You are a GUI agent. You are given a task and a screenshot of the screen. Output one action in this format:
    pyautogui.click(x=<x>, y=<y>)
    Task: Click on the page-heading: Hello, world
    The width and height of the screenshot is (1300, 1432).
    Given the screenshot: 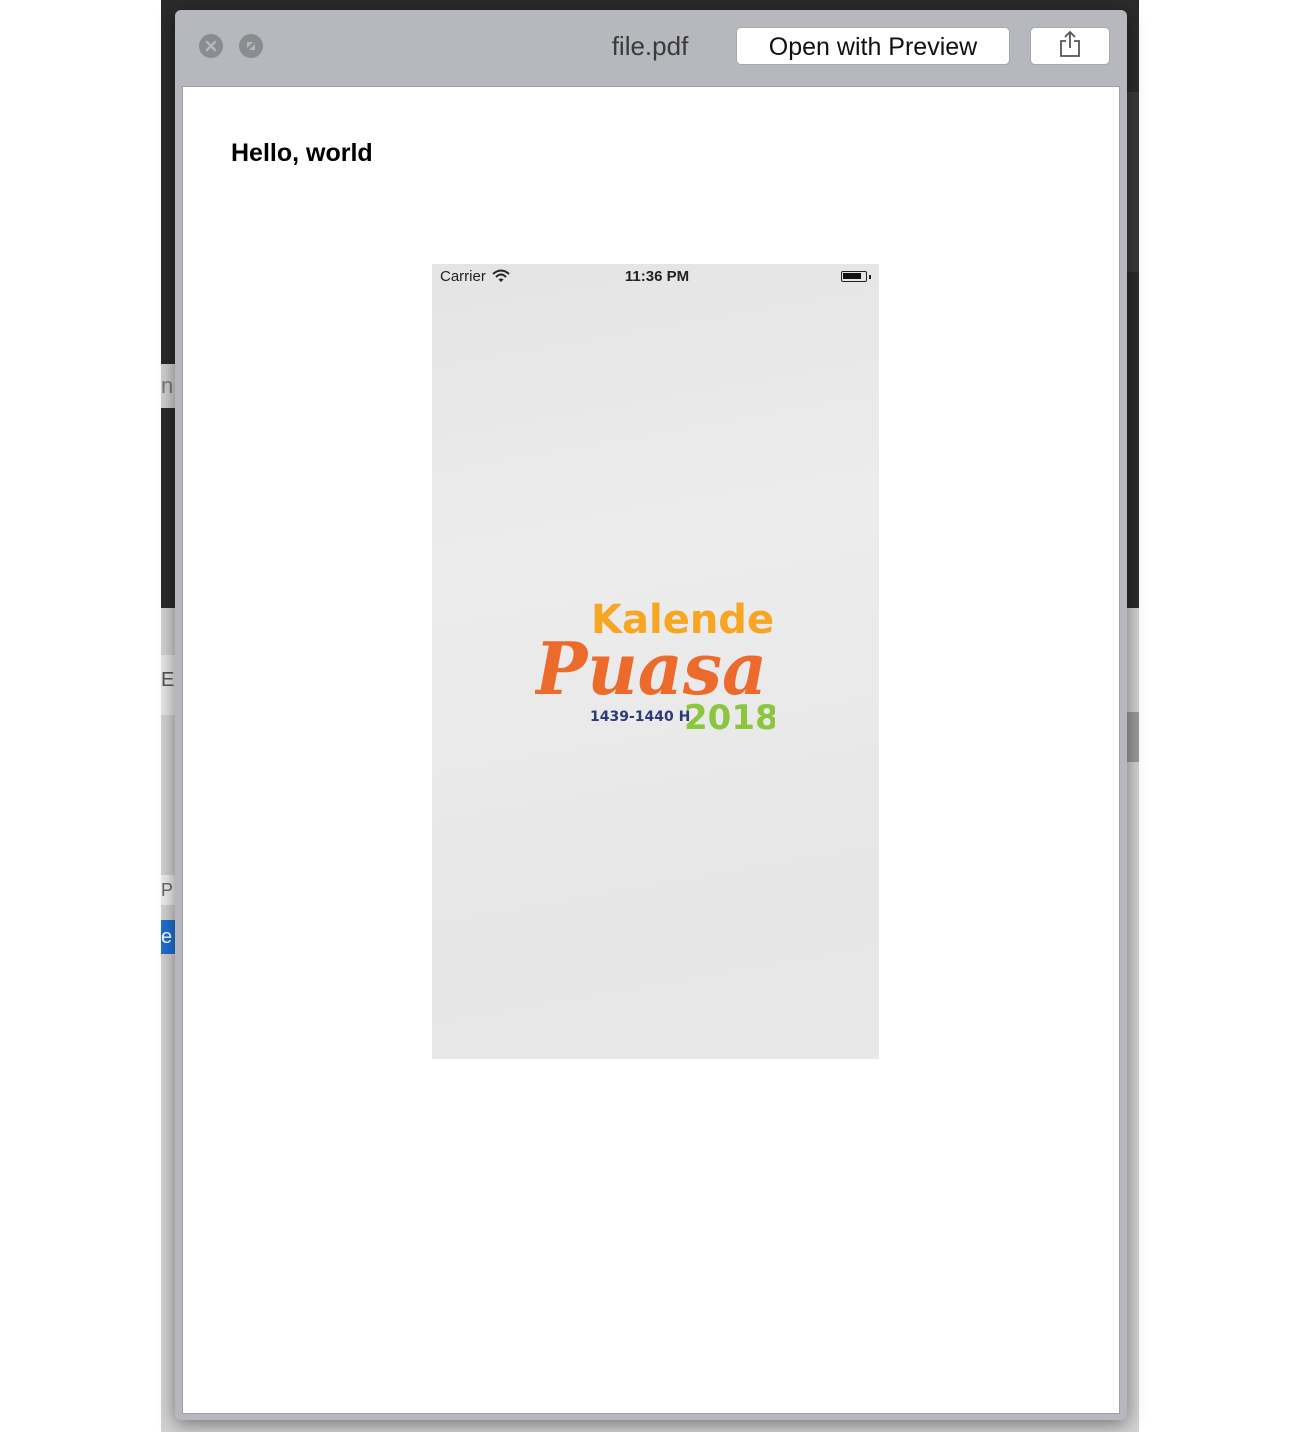 What is the action you would take?
    pyautogui.click(x=302, y=153)
    